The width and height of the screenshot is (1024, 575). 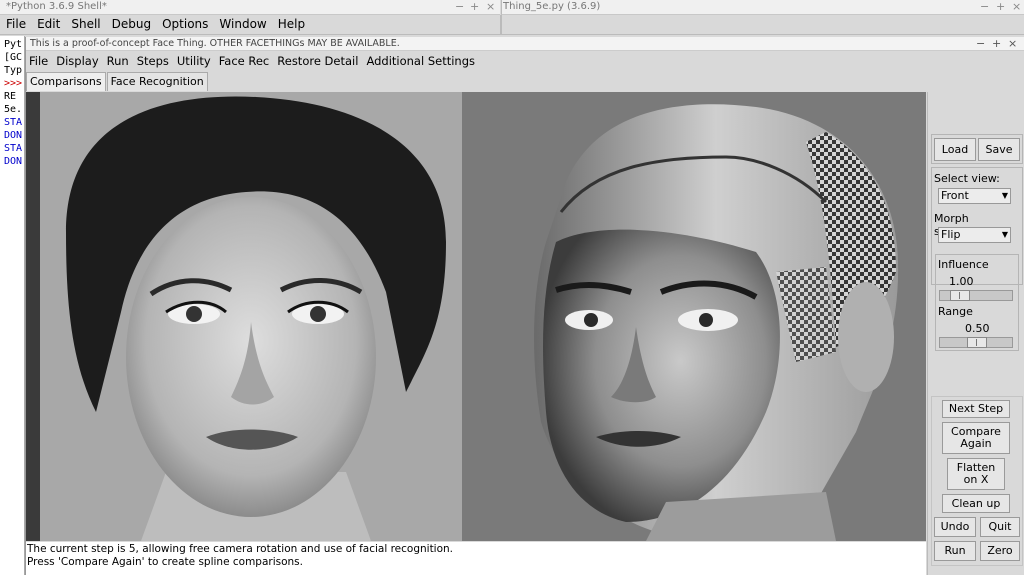 What do you see at coordinates (317, 61) in the screenshot?
I see `app-menu-restore-detail: Restore Detail` at bounding box center [317, 61].